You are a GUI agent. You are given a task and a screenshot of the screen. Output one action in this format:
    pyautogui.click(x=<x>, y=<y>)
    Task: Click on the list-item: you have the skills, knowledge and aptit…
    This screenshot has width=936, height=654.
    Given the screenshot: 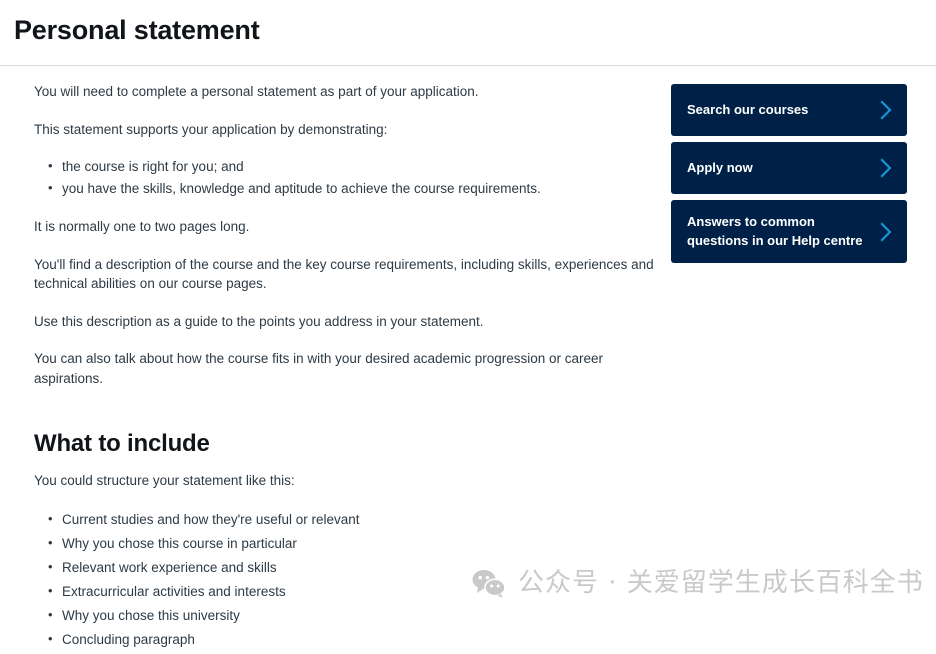 What is the action you would take?
    pyautogui.click(x=354, y=189)
    